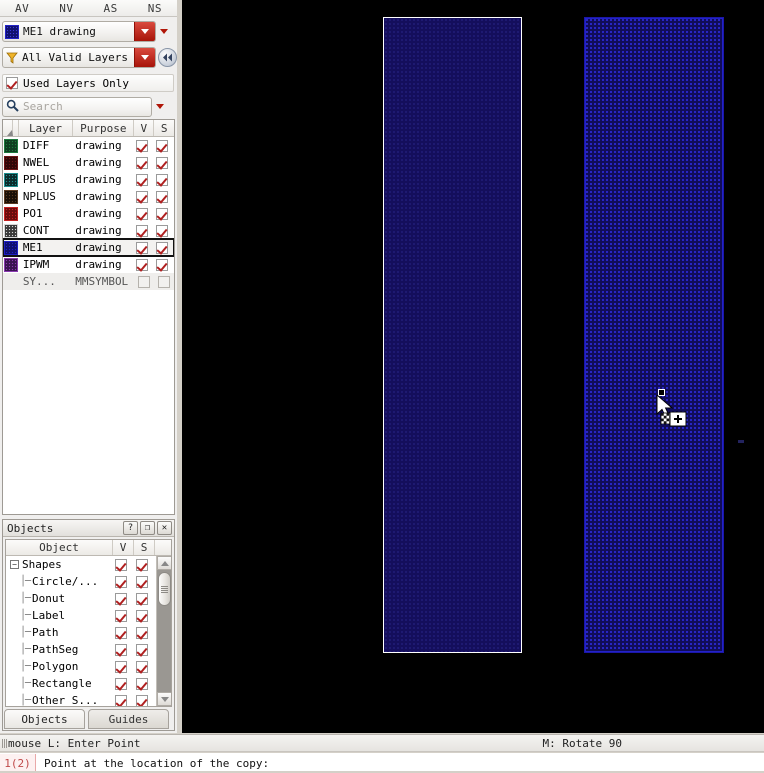 The image size is (764, 773). I want to click on layer-filter-dropdown-button, so click(144, 57).